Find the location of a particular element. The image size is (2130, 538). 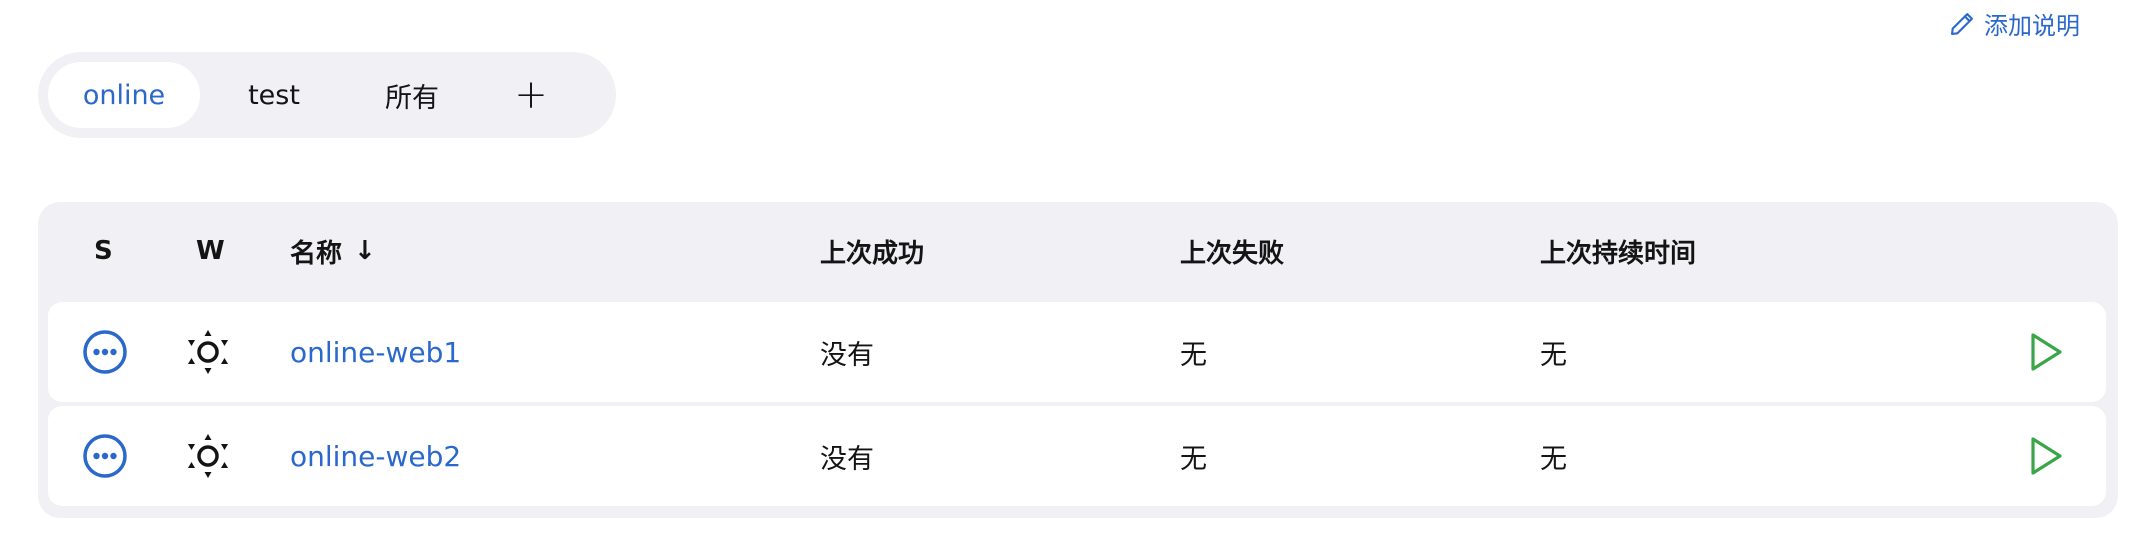

job-name-link: online-web2 is located at coordinates (375, 456).